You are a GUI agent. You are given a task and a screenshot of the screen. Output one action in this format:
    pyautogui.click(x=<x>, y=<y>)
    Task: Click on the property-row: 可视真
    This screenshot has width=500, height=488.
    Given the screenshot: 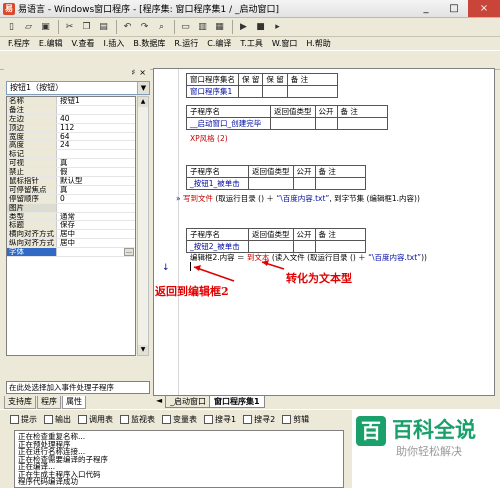 What is the action you would take?
    pyautogui.click(x=71, y=164)
    